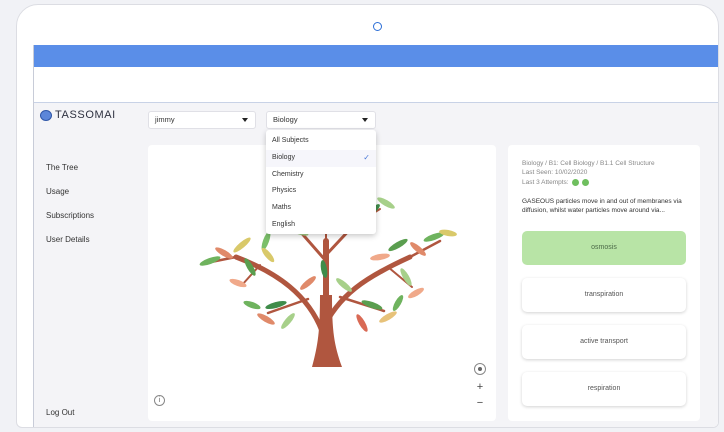 Image resolution: width=724 pixels, height=432 pixels. Describe the element at coordinates (604, 248) in the screenshot. I see `answer-option-osmosis: osmosis` at that location.